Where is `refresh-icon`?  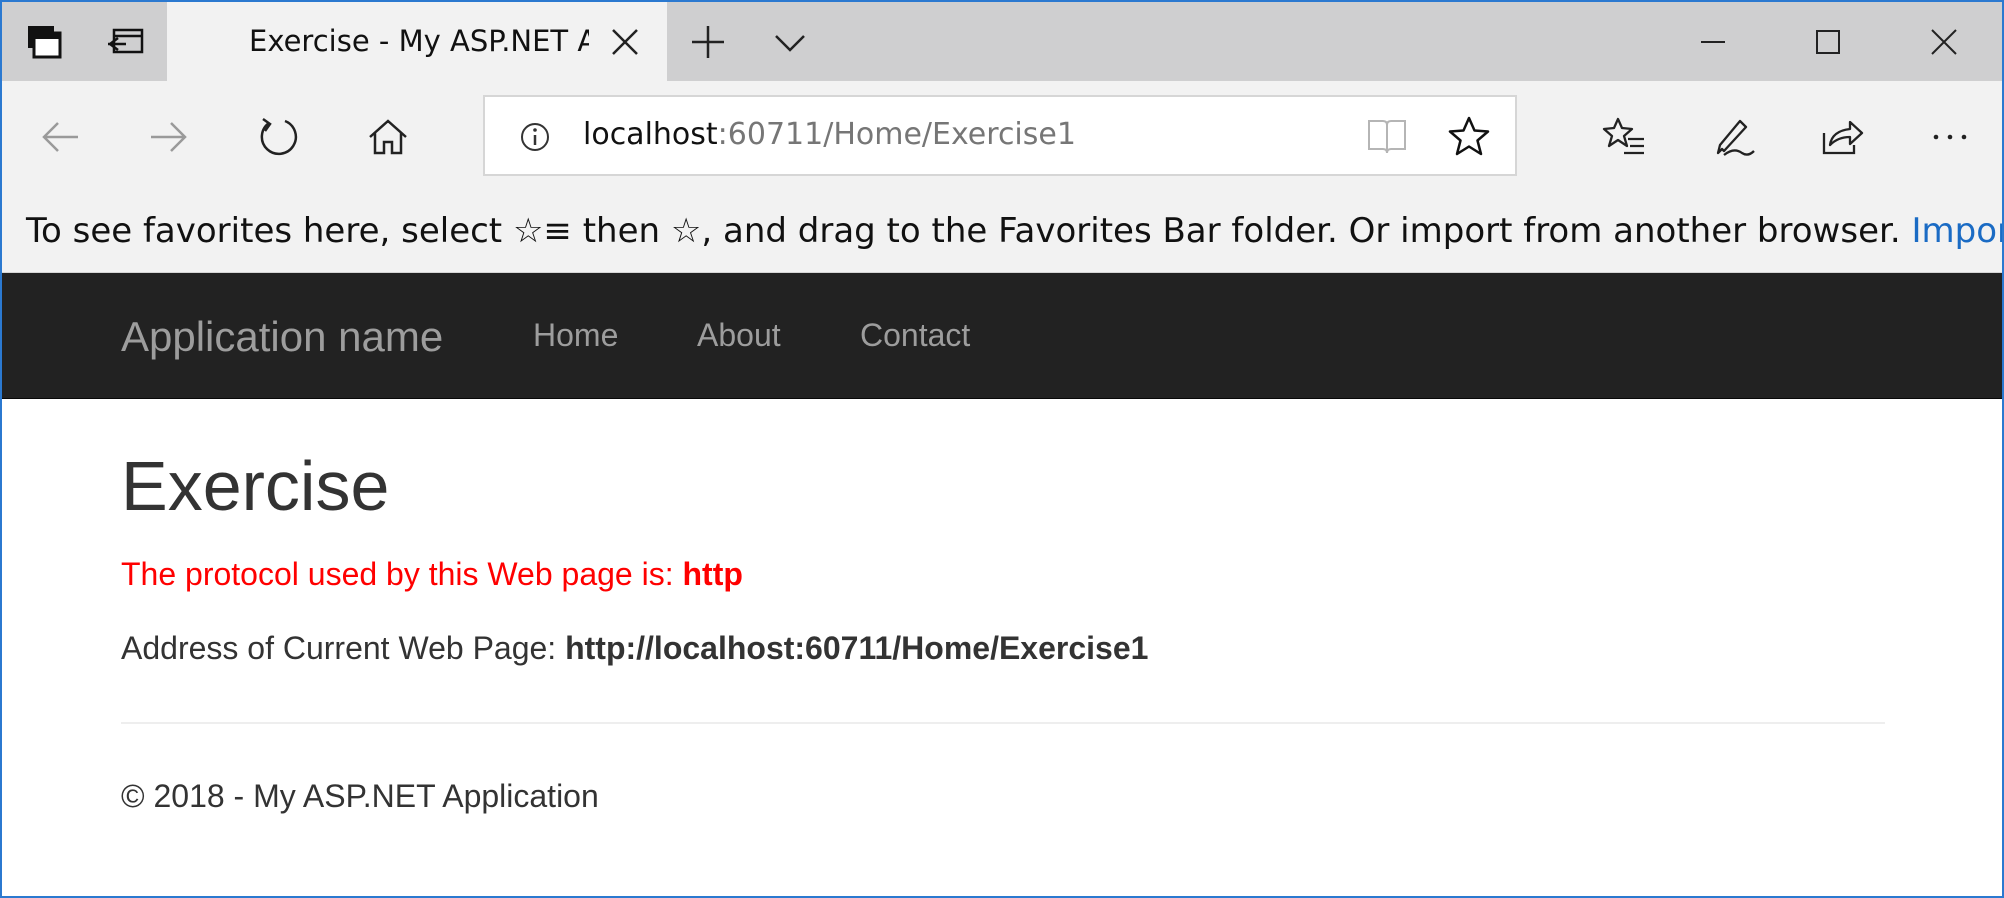 refresh-icon is located at coordinates (279, 137).